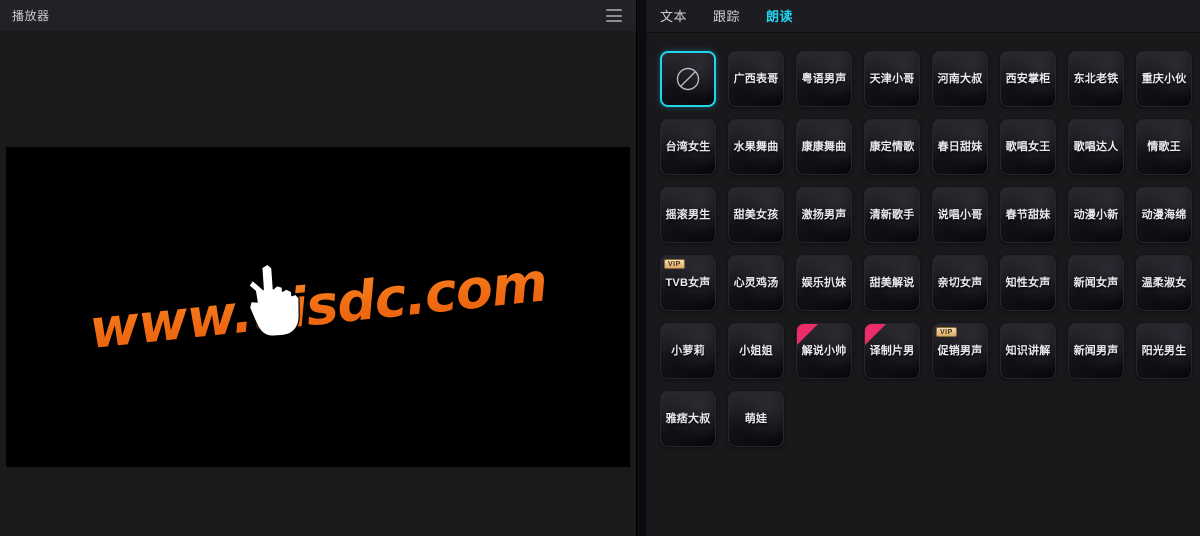 This screenshot has height=536, width=1200. I want to click on voice-card-label: 雅痞大叔, so click(688, 418).